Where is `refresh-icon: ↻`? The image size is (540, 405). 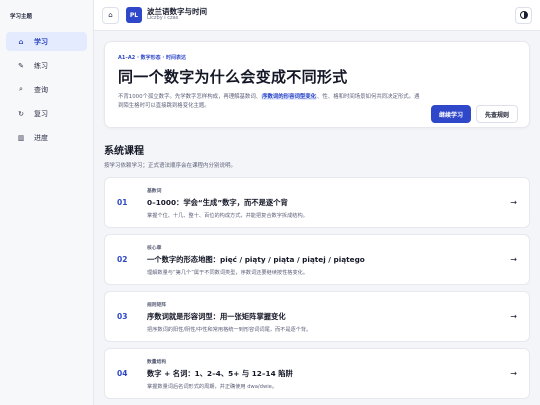
refresh-icon: ↻ is located at coordinates (21, 113).